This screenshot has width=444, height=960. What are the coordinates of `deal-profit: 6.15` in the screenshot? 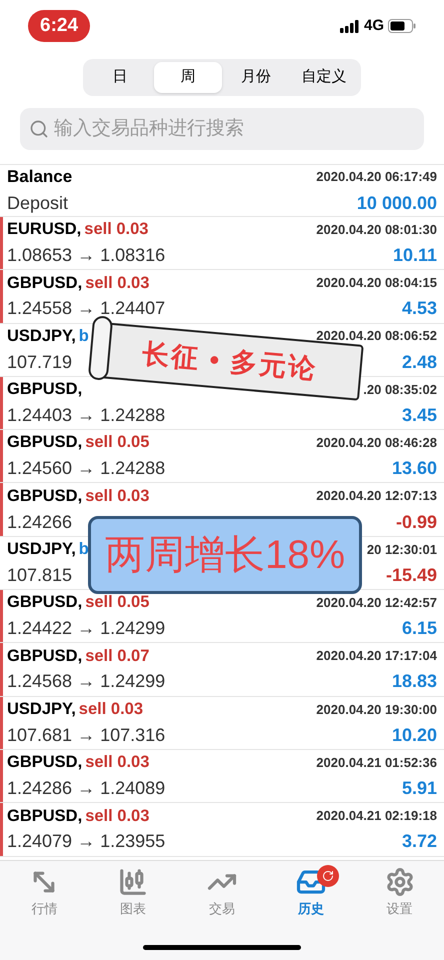 It's located at (419, 628).